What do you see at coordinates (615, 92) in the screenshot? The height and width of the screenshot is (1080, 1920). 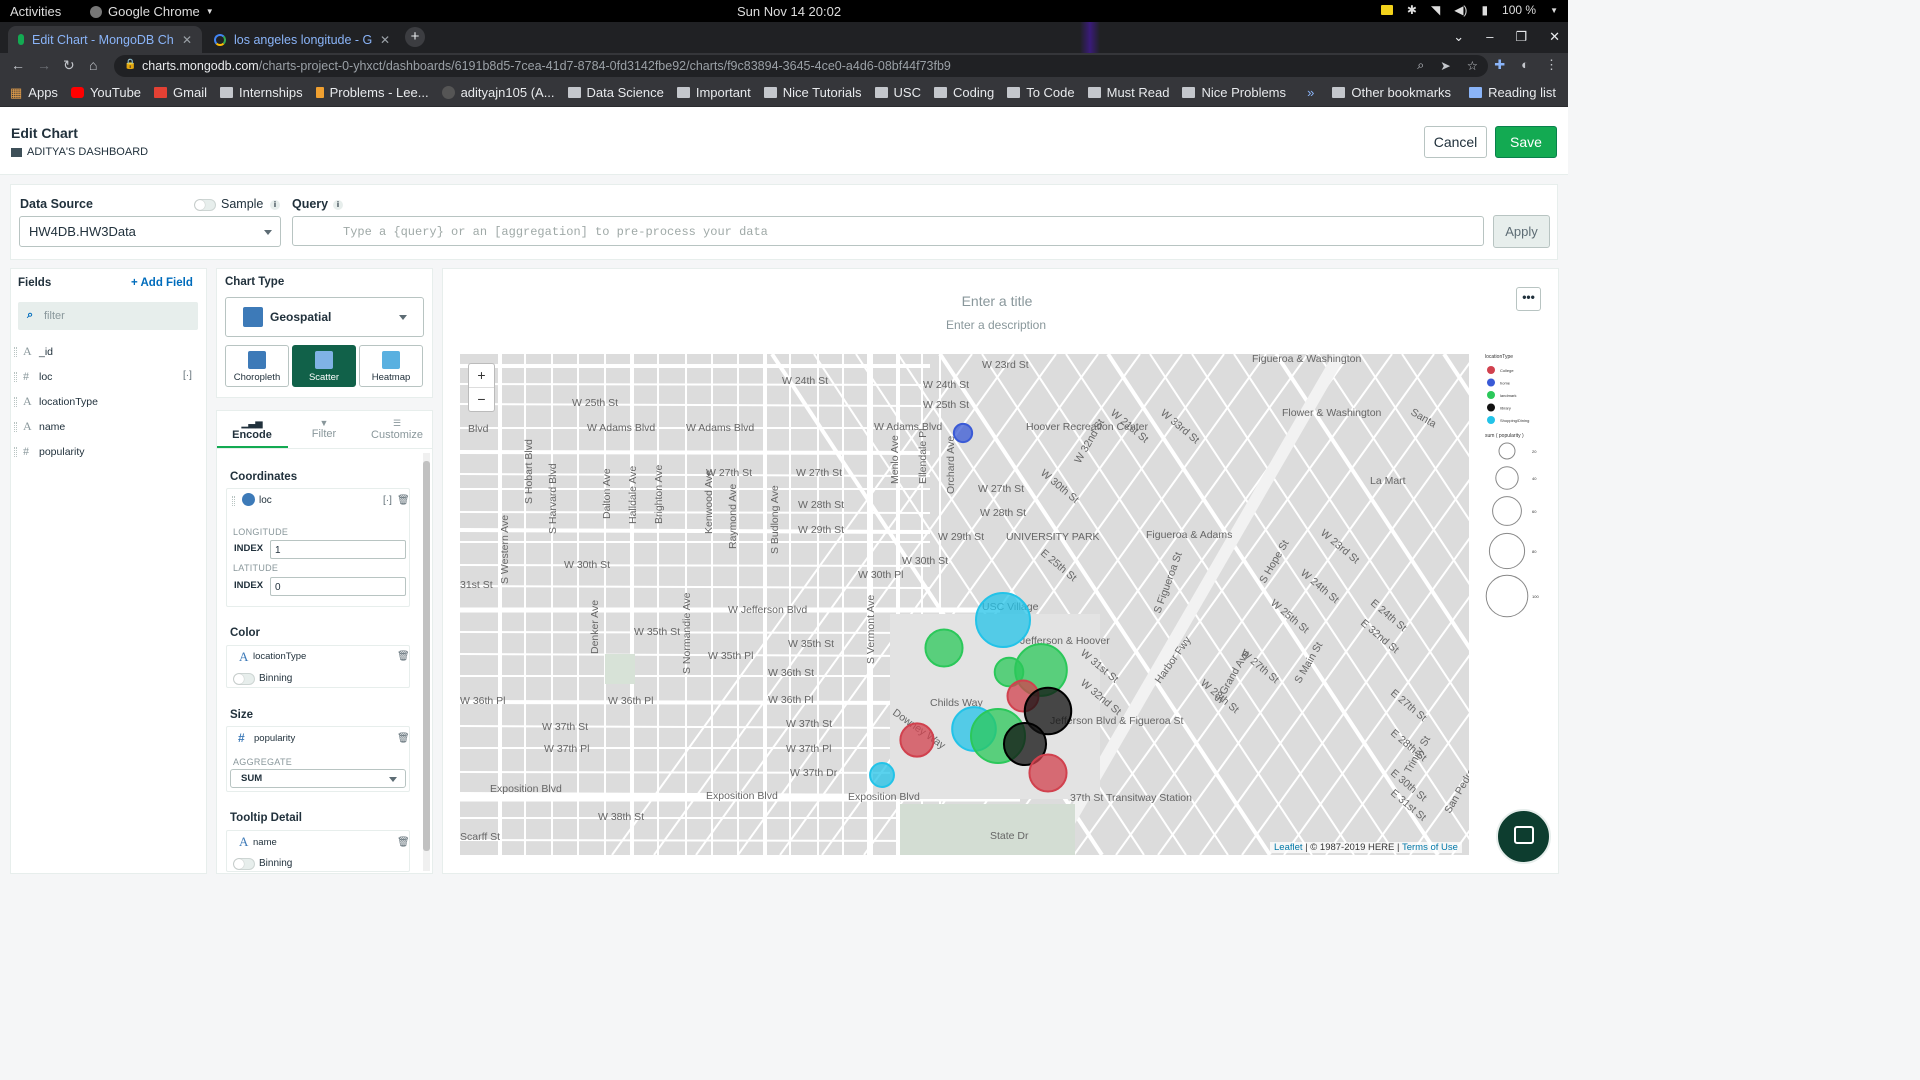 I see `bookmark-folder: Data Science` at bounding box center [615, 92].